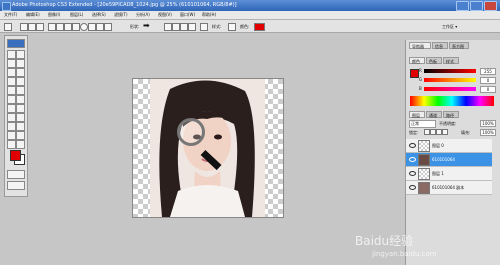  Describe the element at coordinates (204, 27) in the screenshot. I see `link-icon` at that location.